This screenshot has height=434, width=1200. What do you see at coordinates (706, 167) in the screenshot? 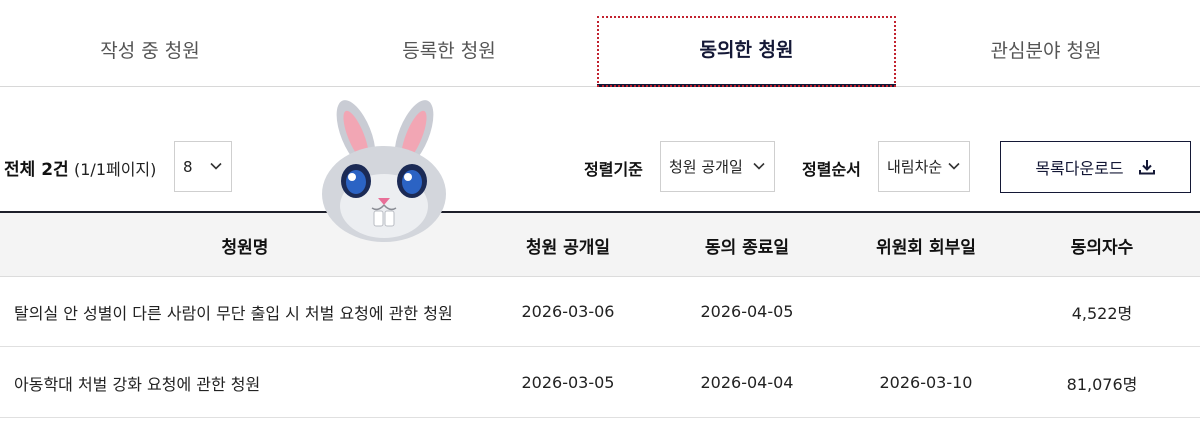
I see `sort-value: 청원 공개일` at bounding box center [706, 167].